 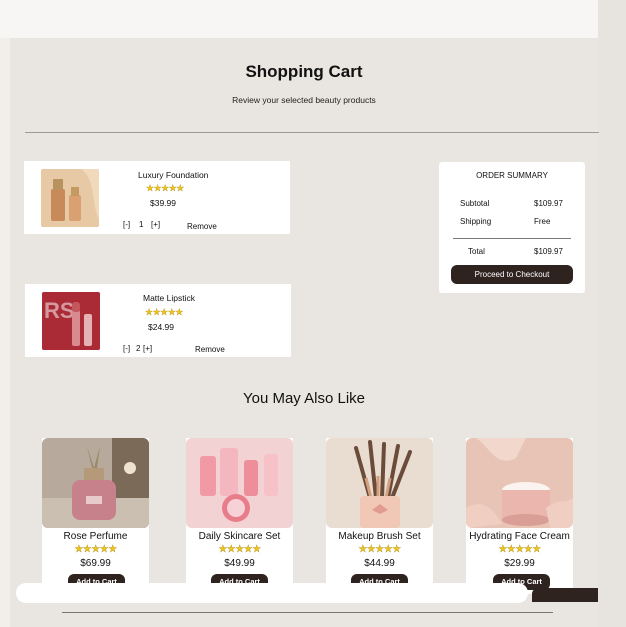 What do you see at coordinates (59, 310) in the screenshot?
I see `svg-text: RS` at bounding box center [59, 310].